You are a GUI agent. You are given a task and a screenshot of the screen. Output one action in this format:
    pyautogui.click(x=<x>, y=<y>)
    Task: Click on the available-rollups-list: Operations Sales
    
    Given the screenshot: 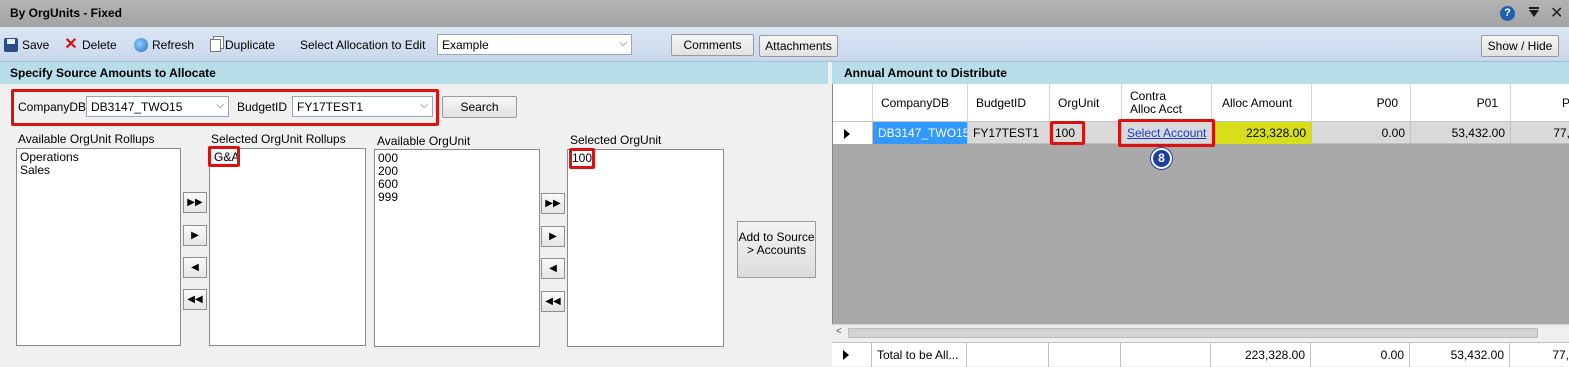 What is the action you would take?
    pyautogui.click(x=98, y=247)
    